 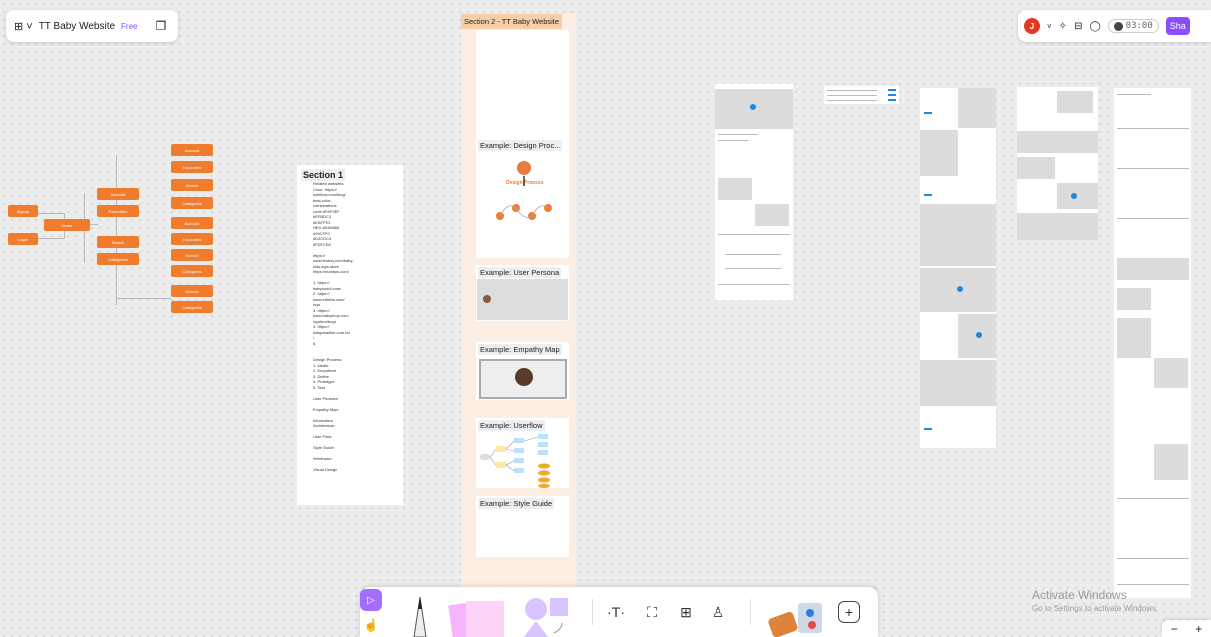 What do you see at coordinates (371, 625) in the screenshot?
I see `hand-tool-icon: ☝` at bounding box center [371, 625].